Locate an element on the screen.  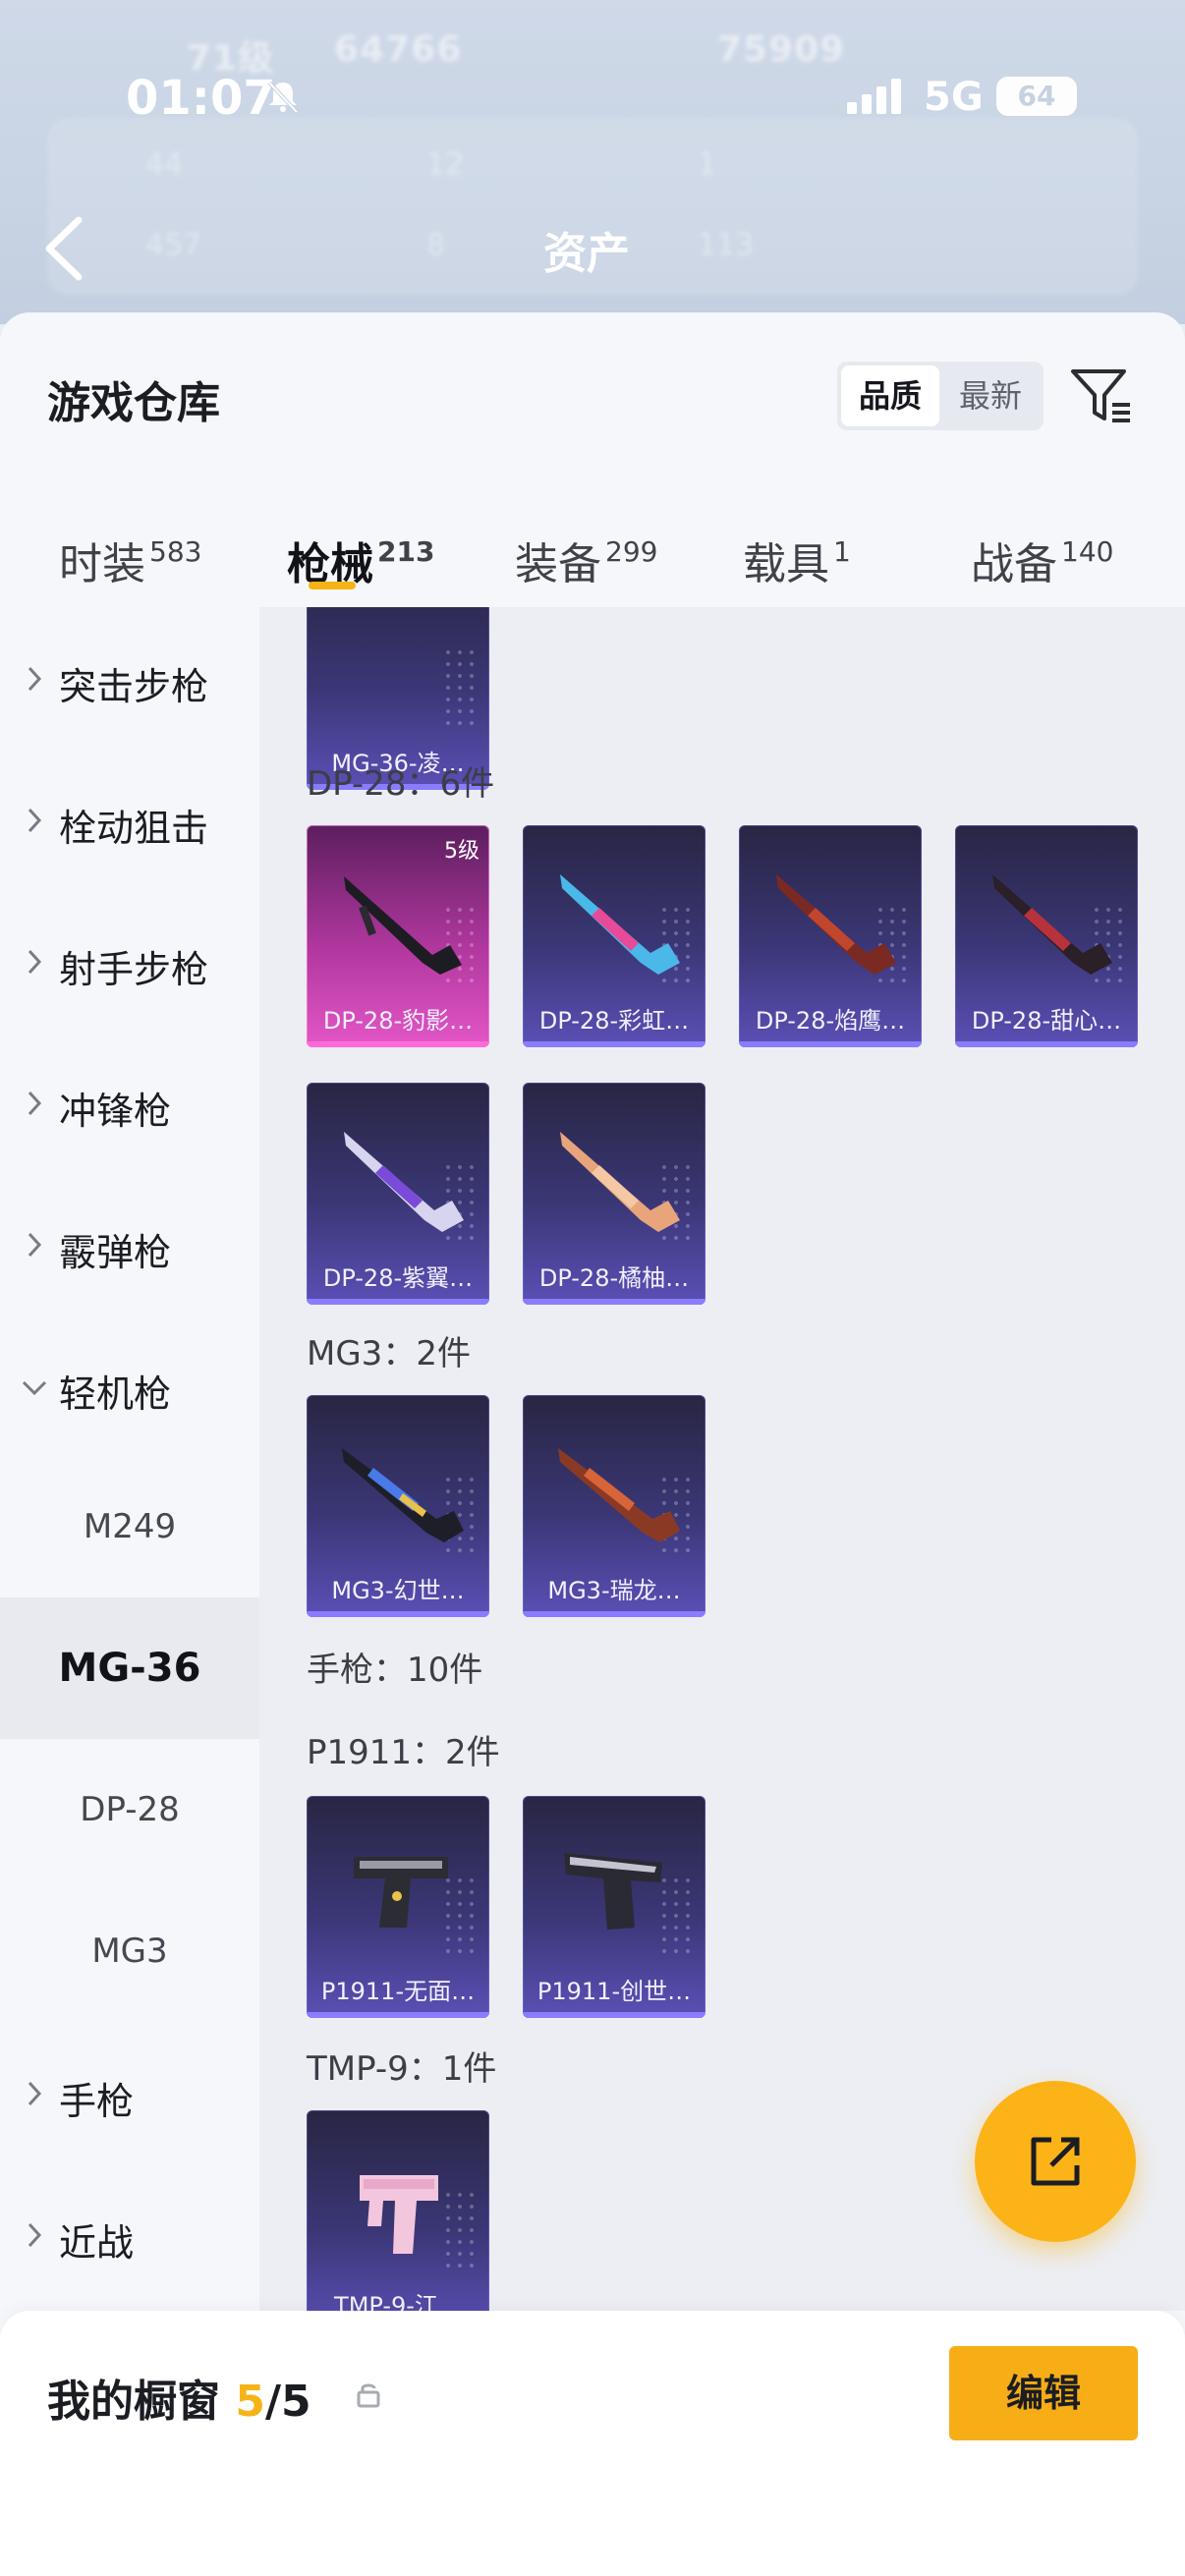
sidebar-sub-dp28: DP-28 is located at coordinates (130, 1809).